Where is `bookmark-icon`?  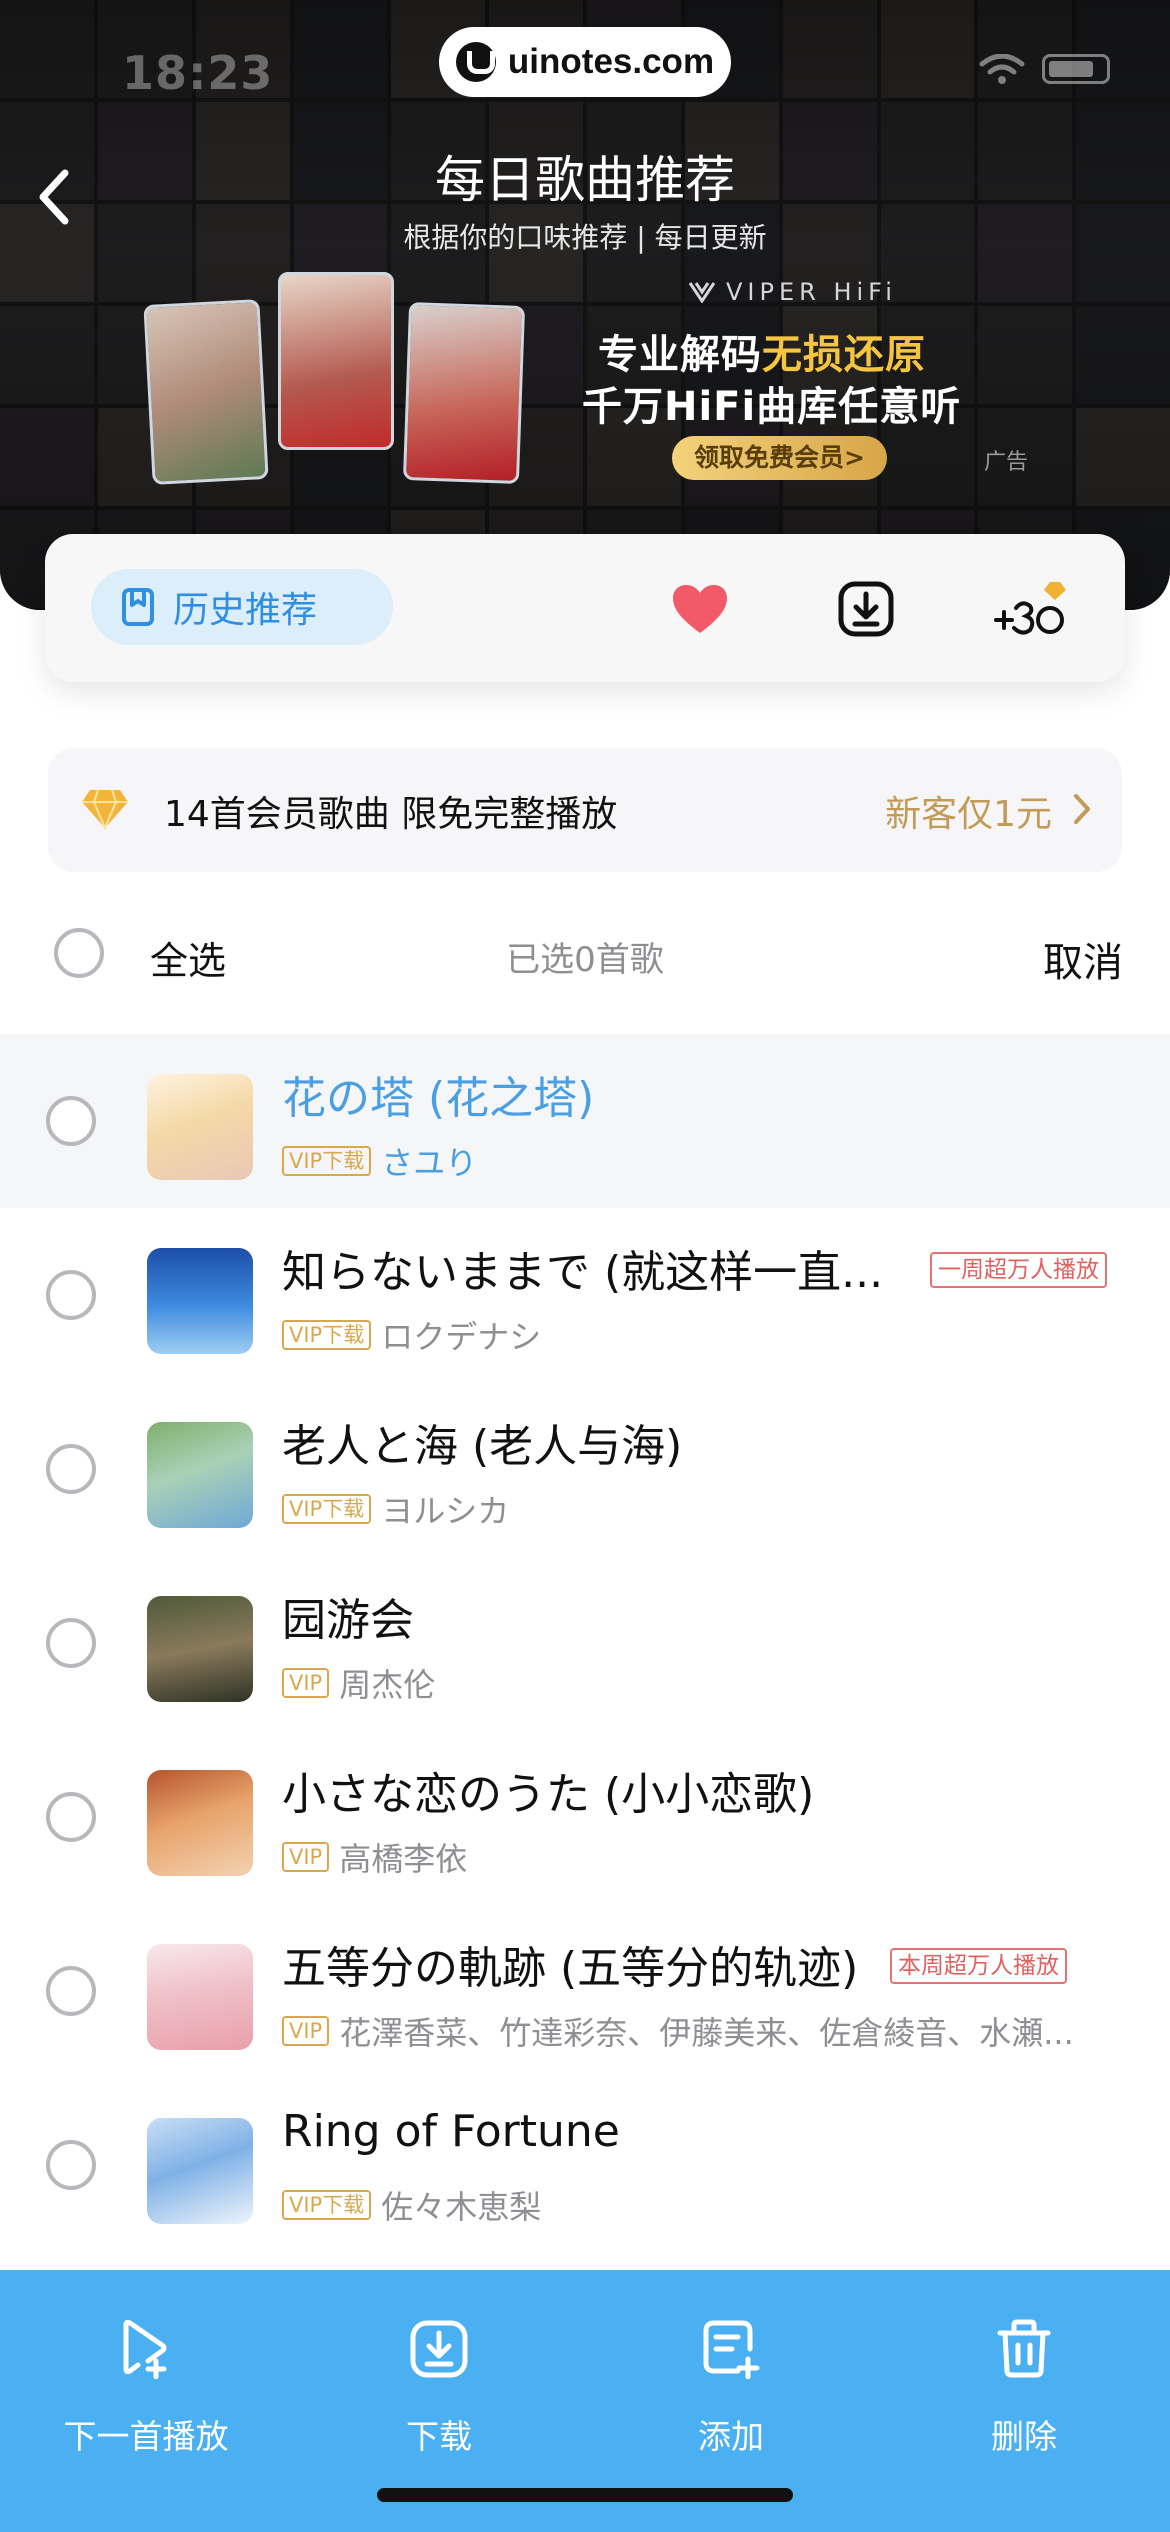 bookmark-icon is located at coordinates (138, 607).